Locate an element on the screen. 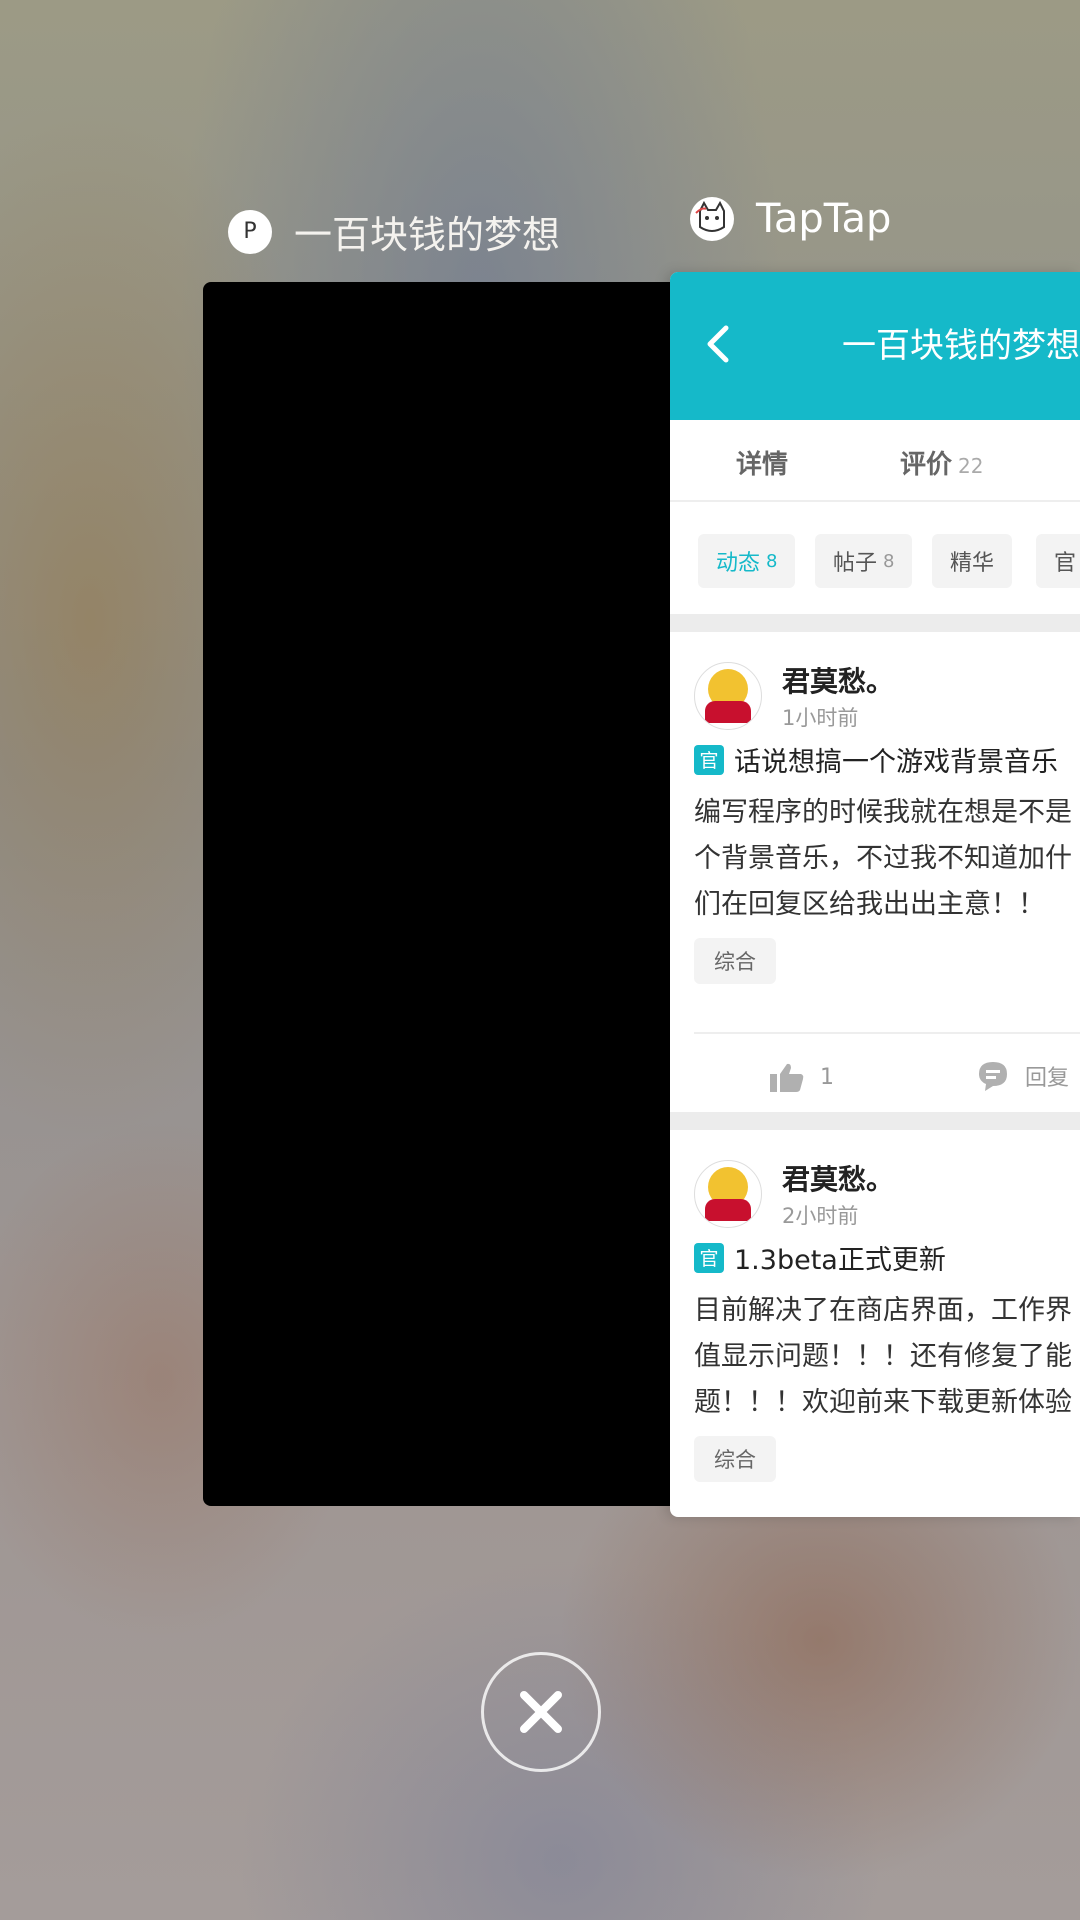 This screenshot has height=1920, width=1080. chip-label: 官 is located at coordinates (1065, 563).